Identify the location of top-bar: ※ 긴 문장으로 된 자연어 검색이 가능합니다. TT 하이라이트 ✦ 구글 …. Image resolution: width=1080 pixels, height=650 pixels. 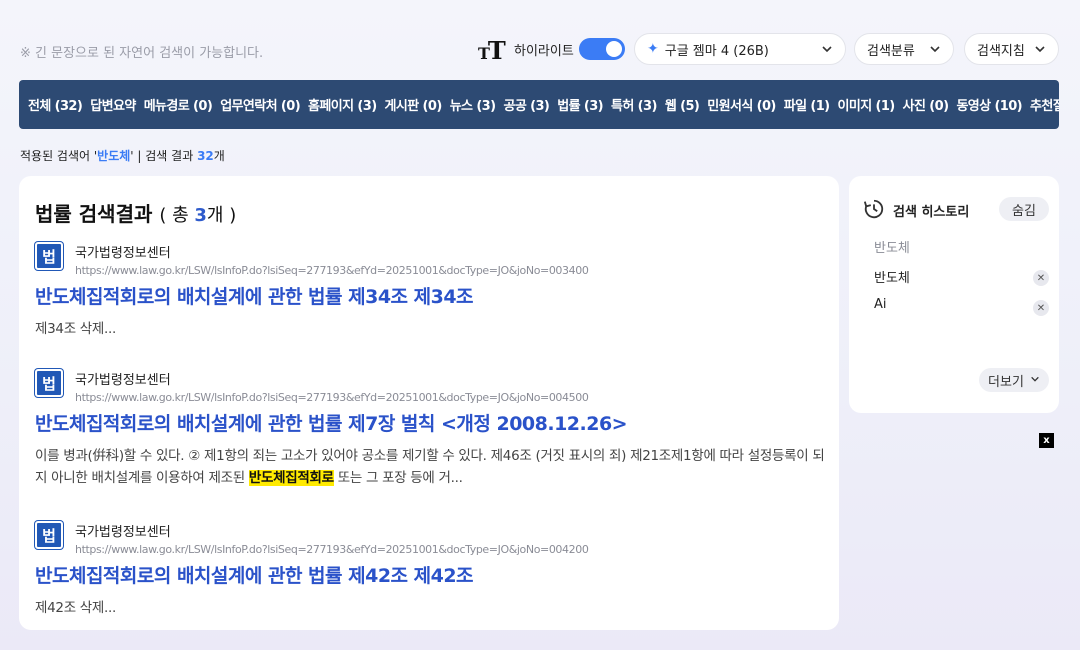
(540, 39).